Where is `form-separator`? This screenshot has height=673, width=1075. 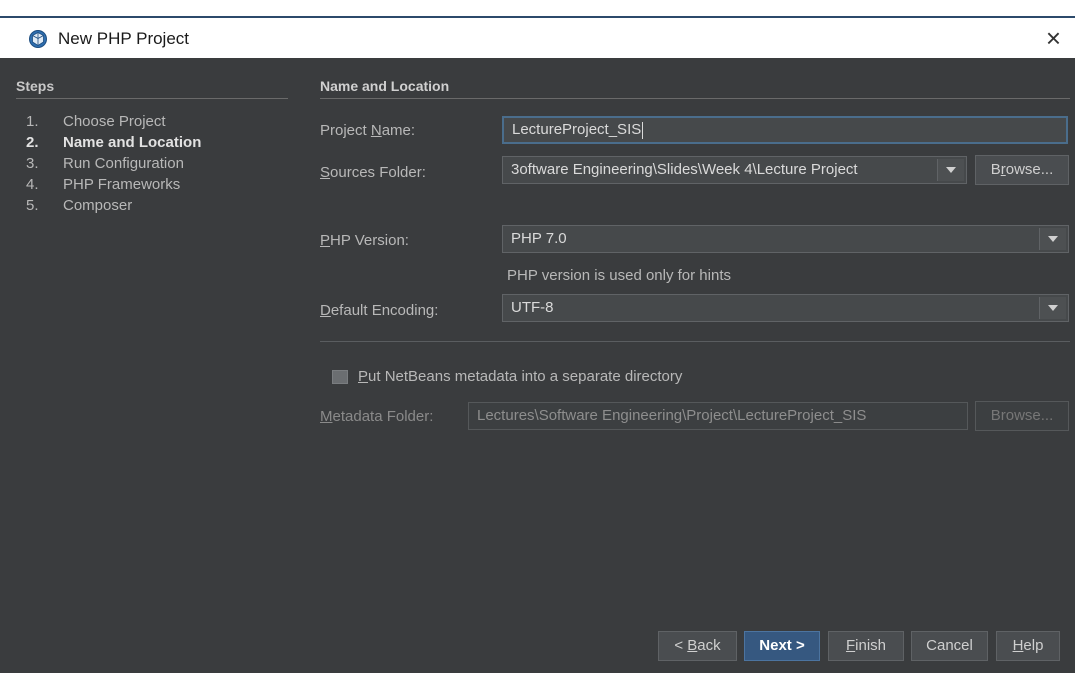
form-separator is located at coordinates (695, 341).